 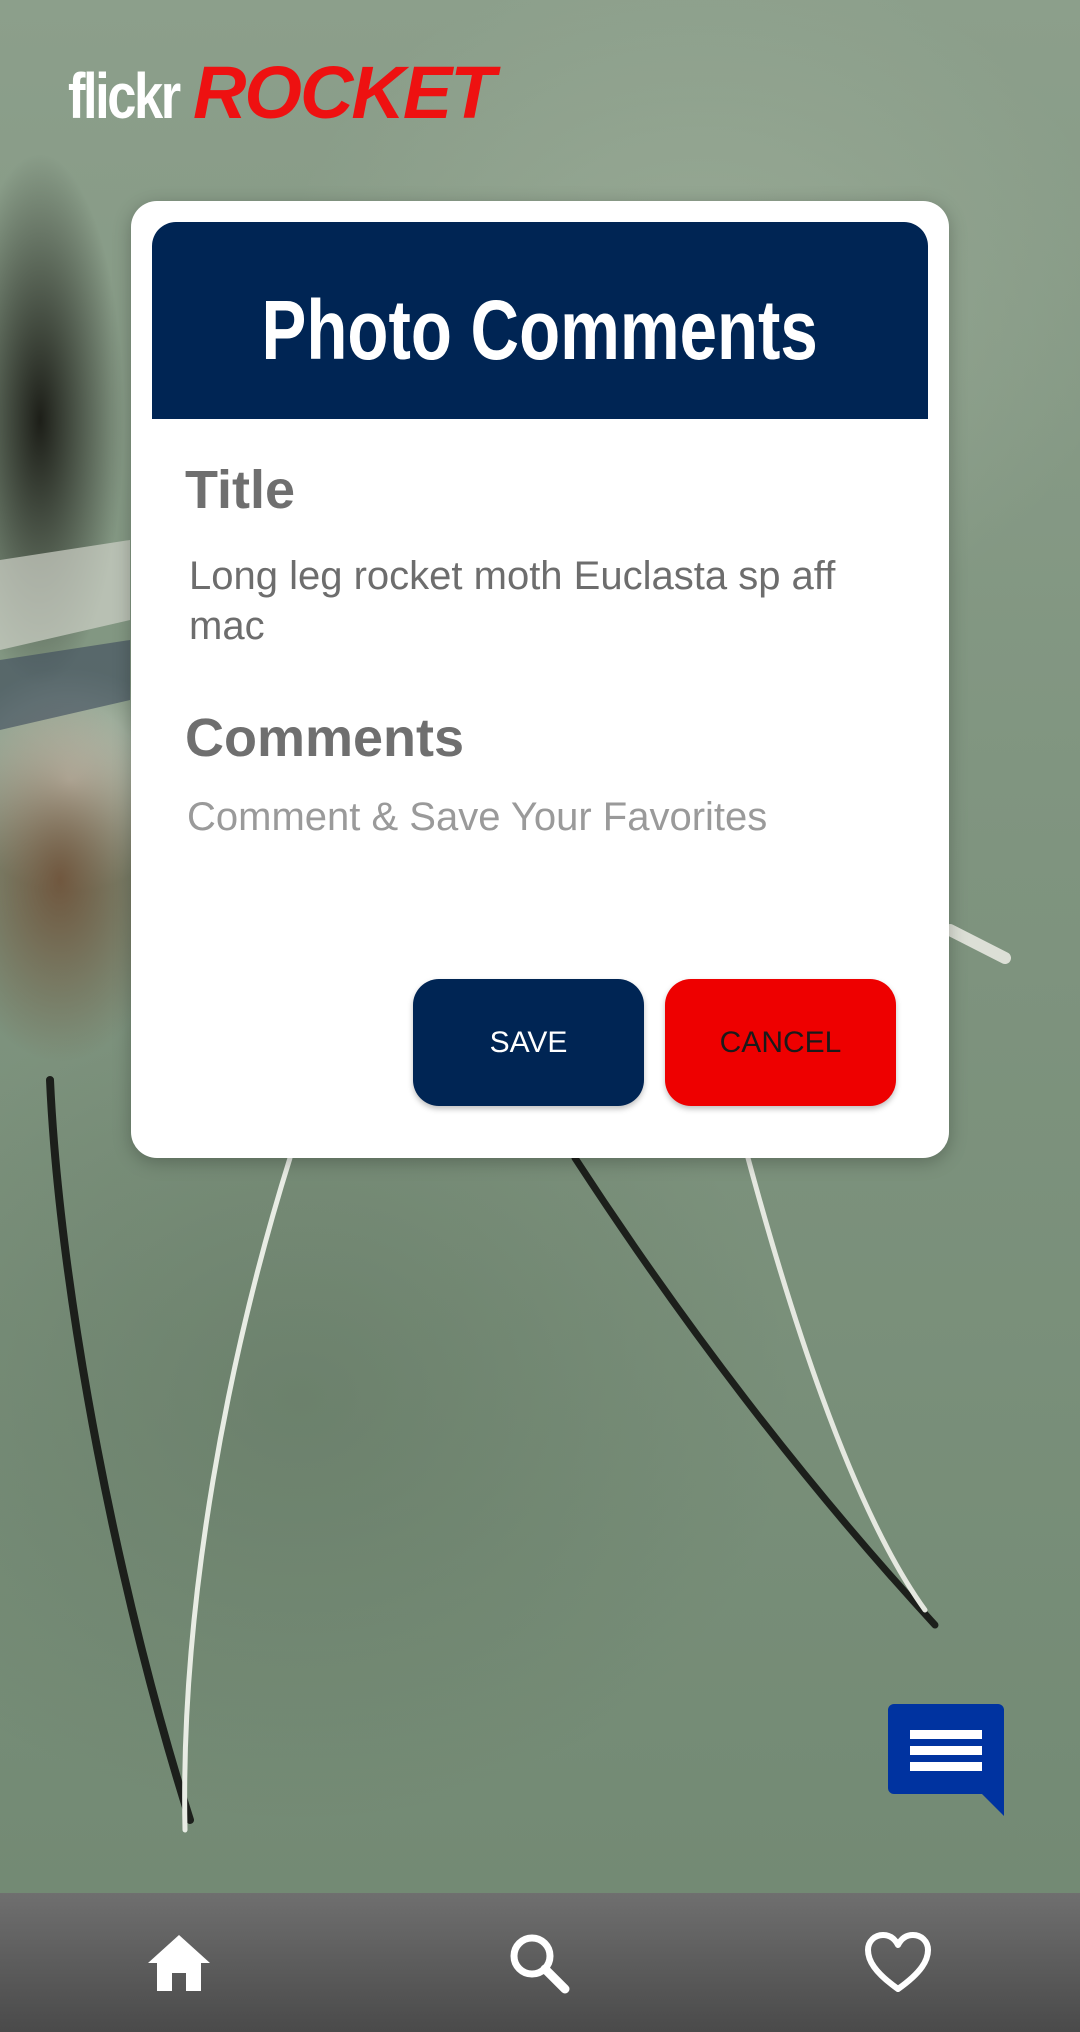 I want to click on heart-icon, so click(x=898, y=1962).